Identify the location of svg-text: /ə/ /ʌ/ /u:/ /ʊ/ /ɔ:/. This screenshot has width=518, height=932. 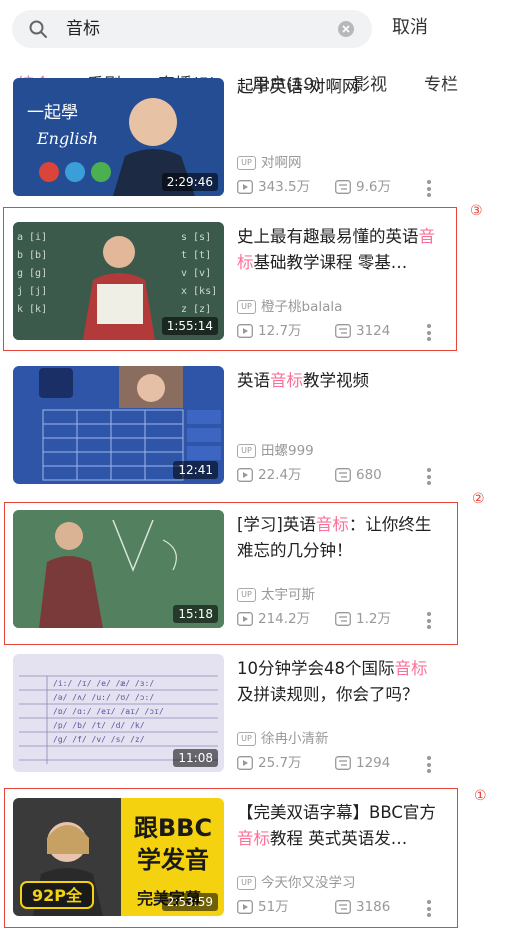
(103, 697).